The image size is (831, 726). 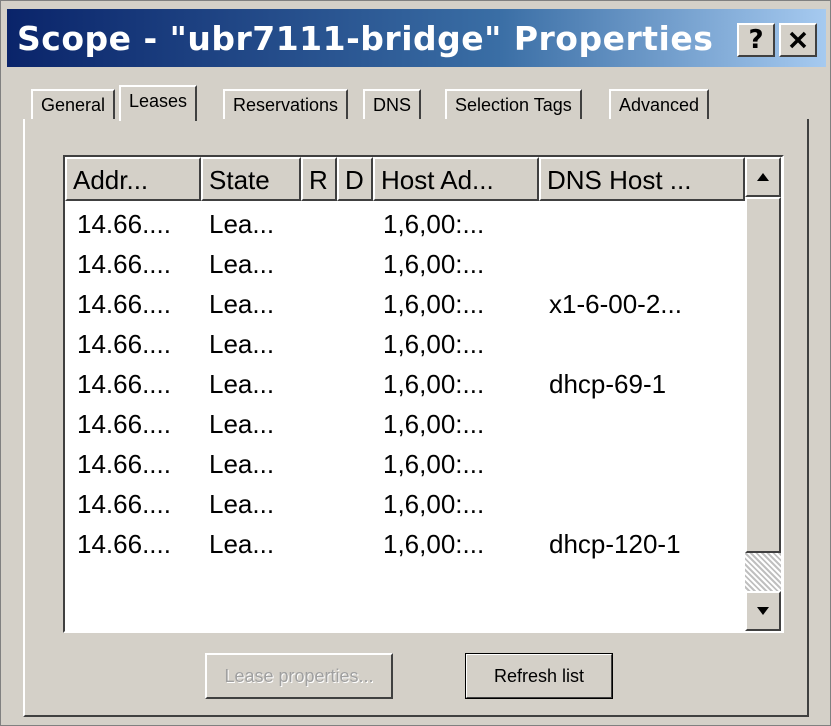 I want to click on tab-leases: Leases, so click(x=158, y=103).